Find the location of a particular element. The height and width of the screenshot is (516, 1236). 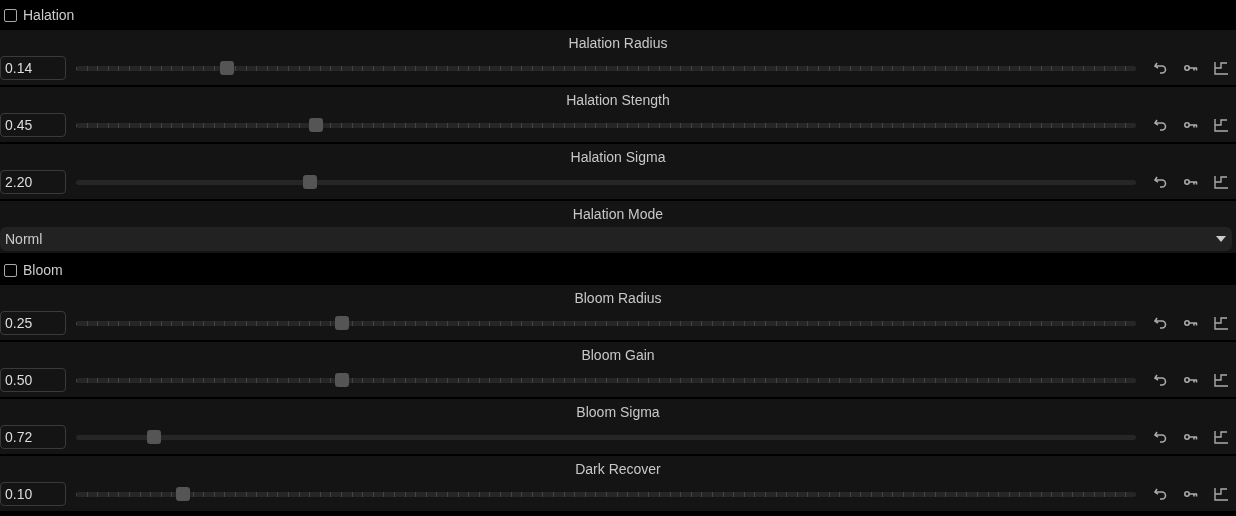

value-field: 0.14 is located at coordinates (33, 68).